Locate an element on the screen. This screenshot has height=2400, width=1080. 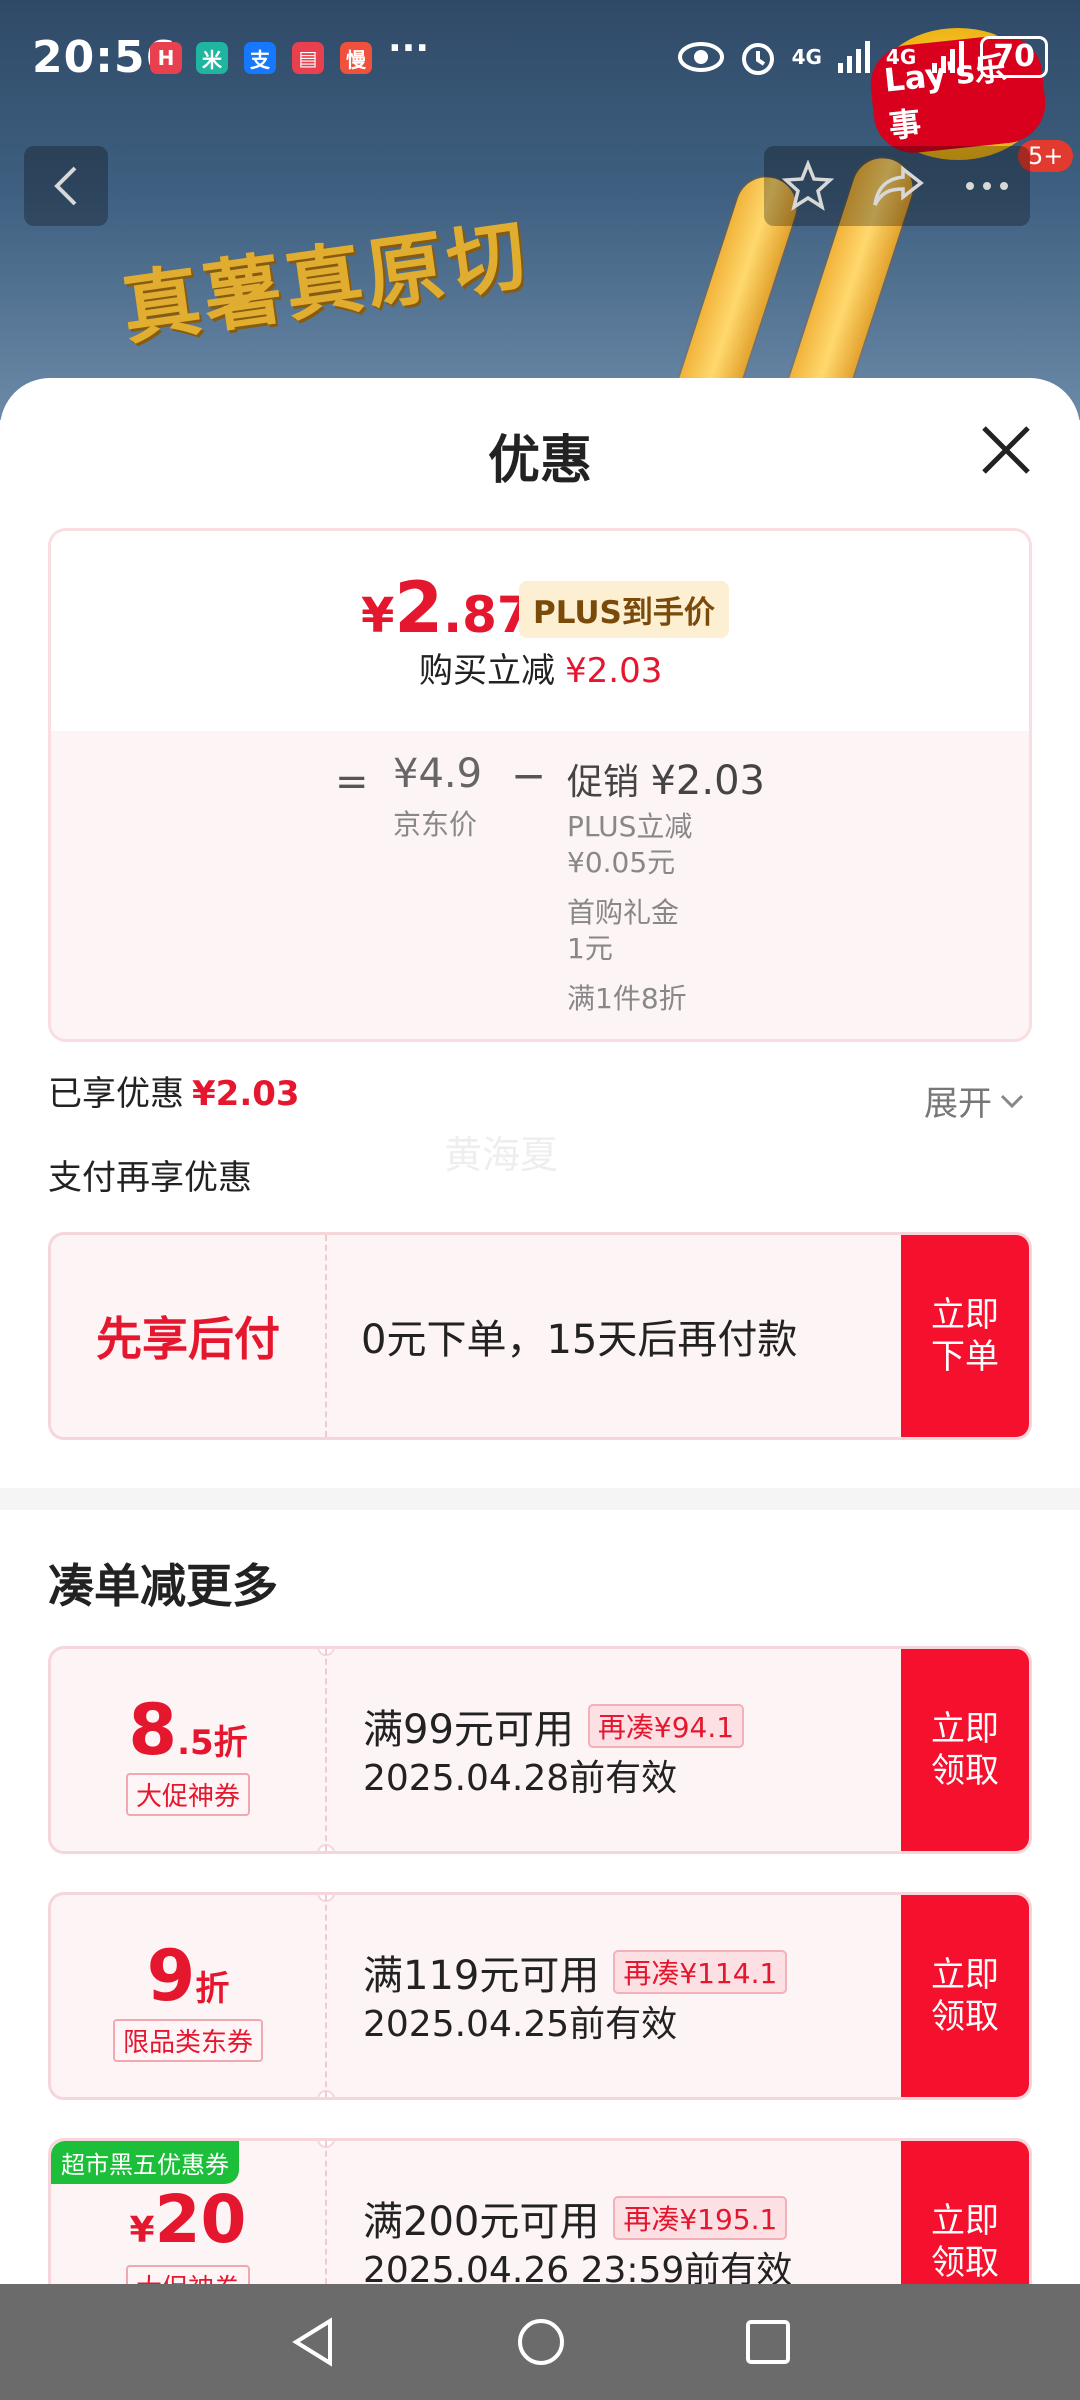
alipay-icon: 支 is located at coordinates (260, 58).